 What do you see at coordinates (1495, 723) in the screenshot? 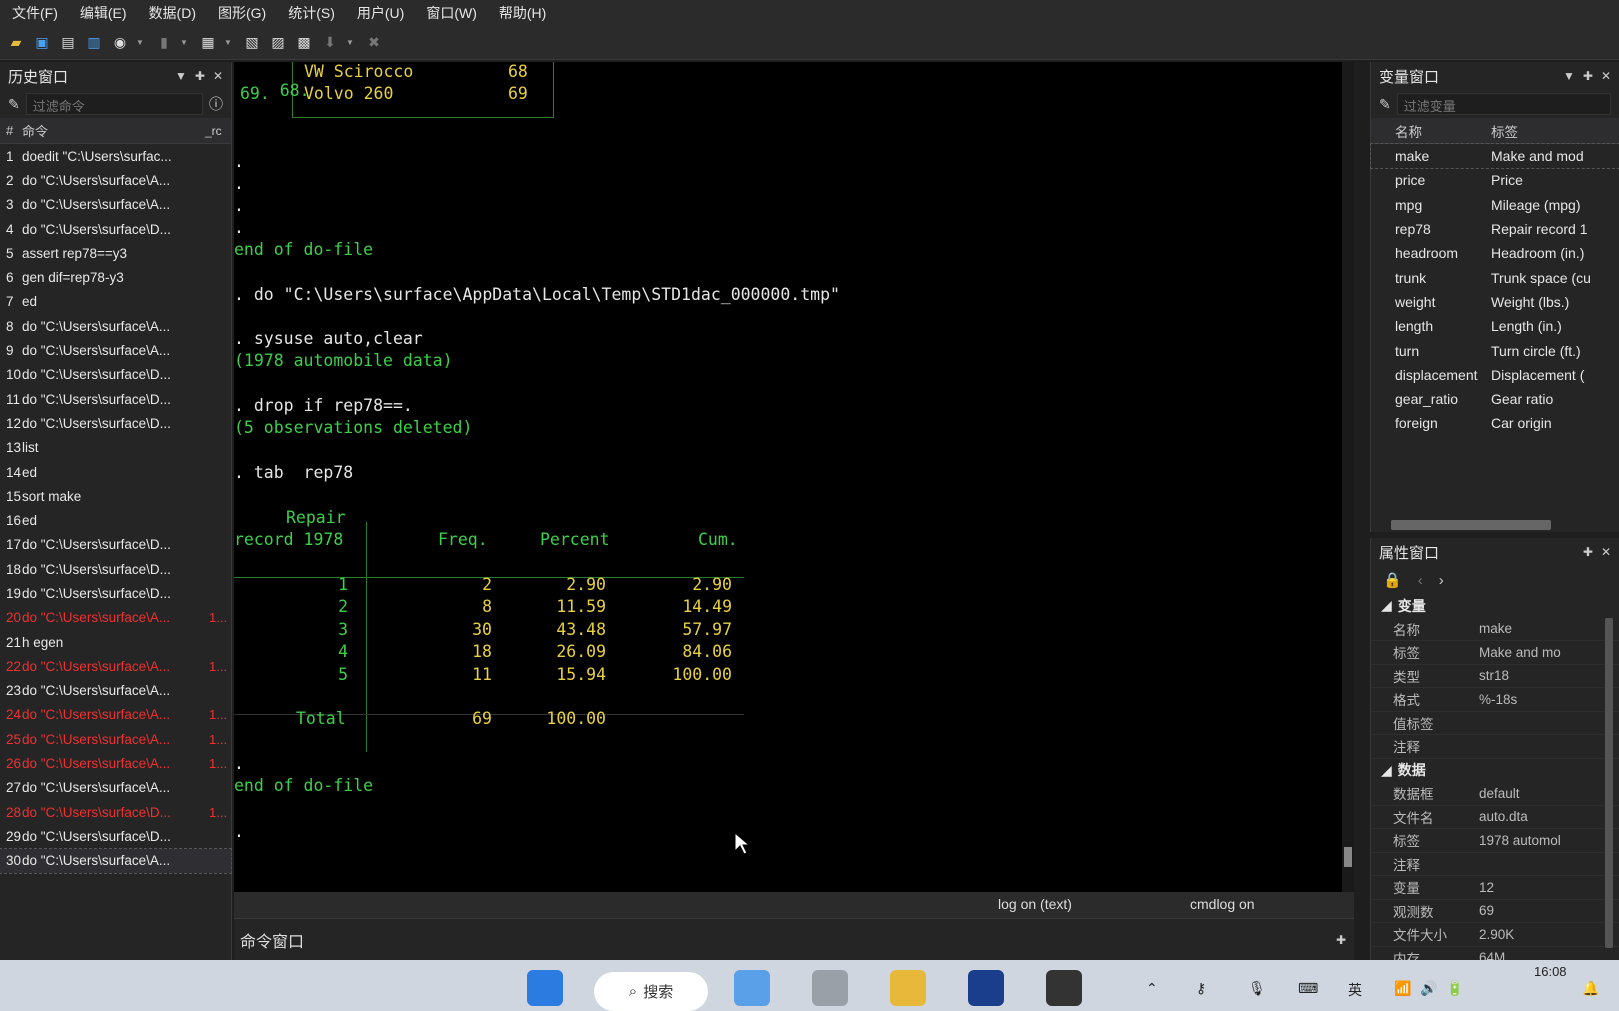
I see `property-row: 值标签` at bounding box center [1495, 723].